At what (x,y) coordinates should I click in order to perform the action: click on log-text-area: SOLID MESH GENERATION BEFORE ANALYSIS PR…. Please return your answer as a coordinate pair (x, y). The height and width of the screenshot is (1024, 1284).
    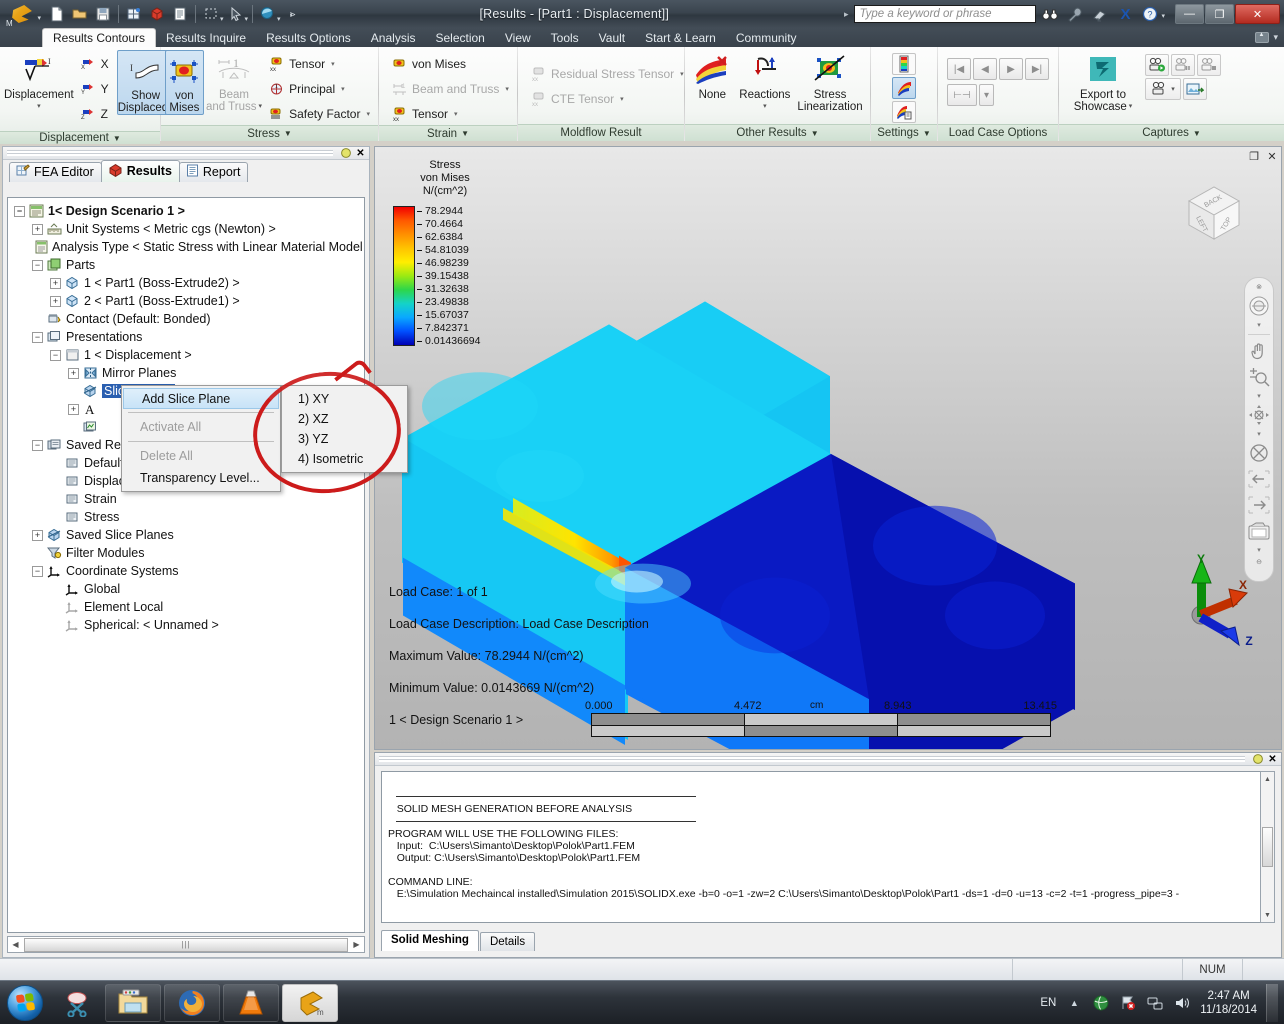
    Looking at the image, I should click on (828, 847).